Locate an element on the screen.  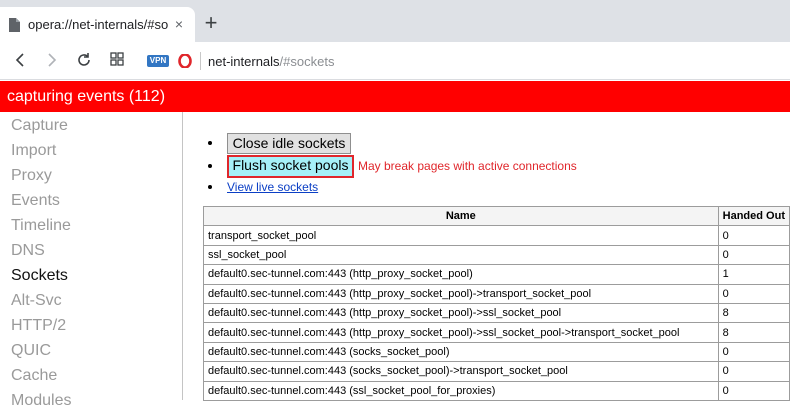
vpn-badge: VPN is located at coordinates (158, 61).